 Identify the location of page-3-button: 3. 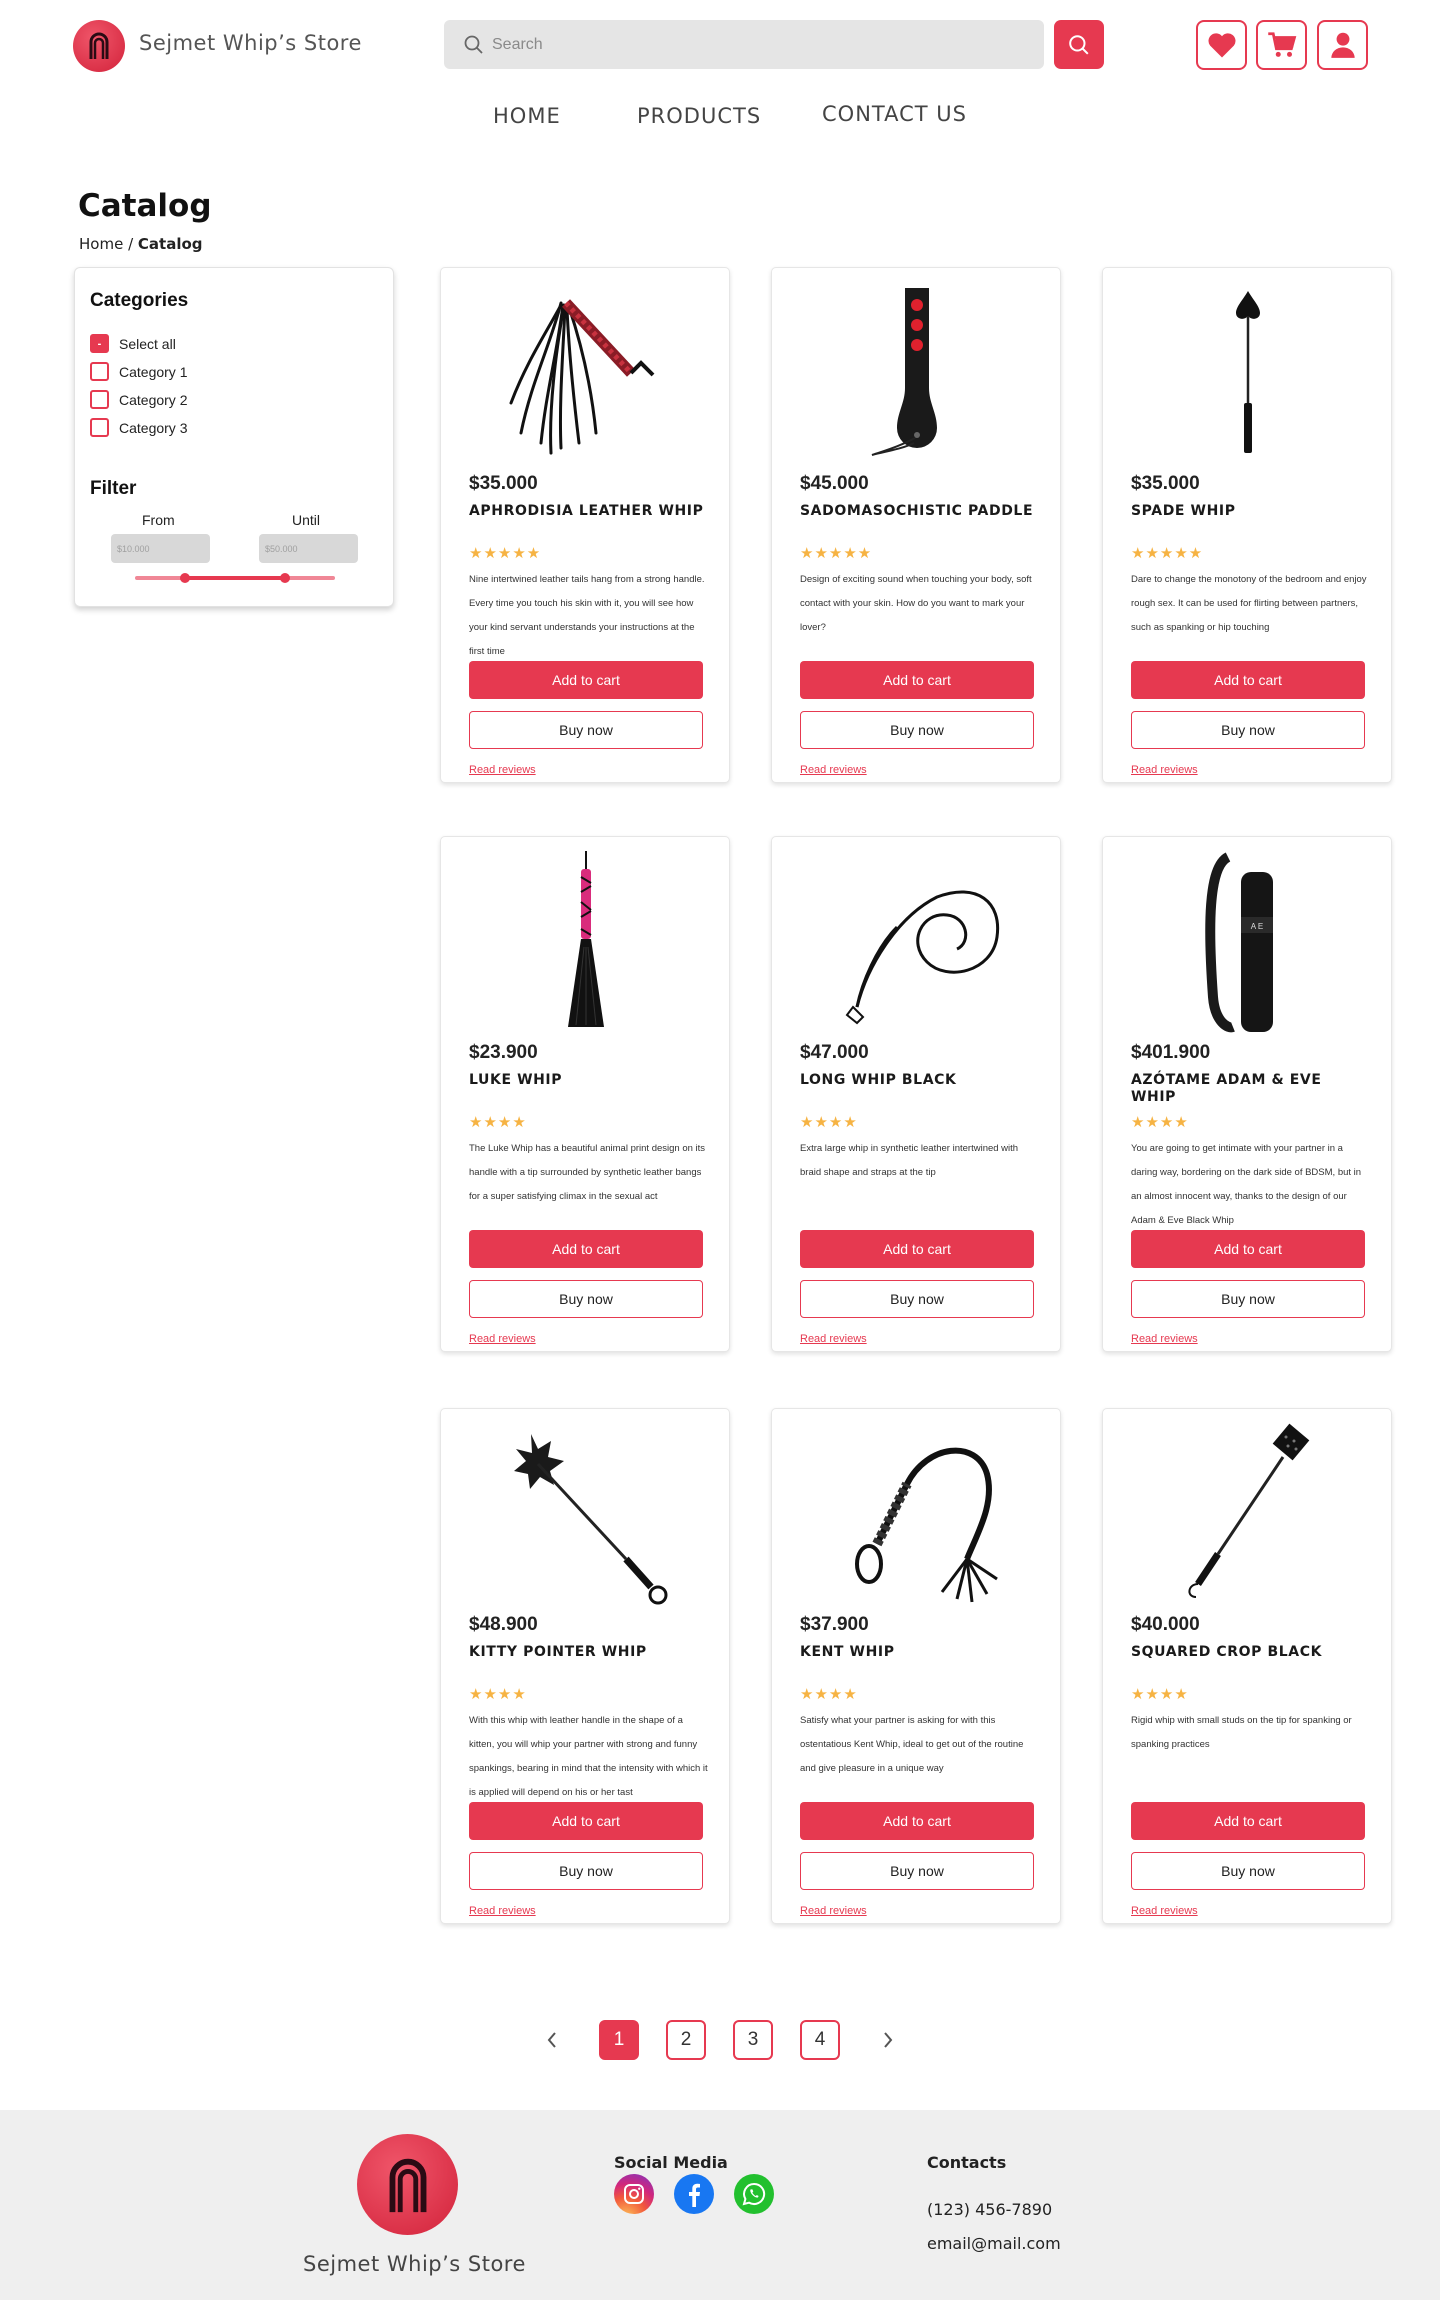
(753, 2040).